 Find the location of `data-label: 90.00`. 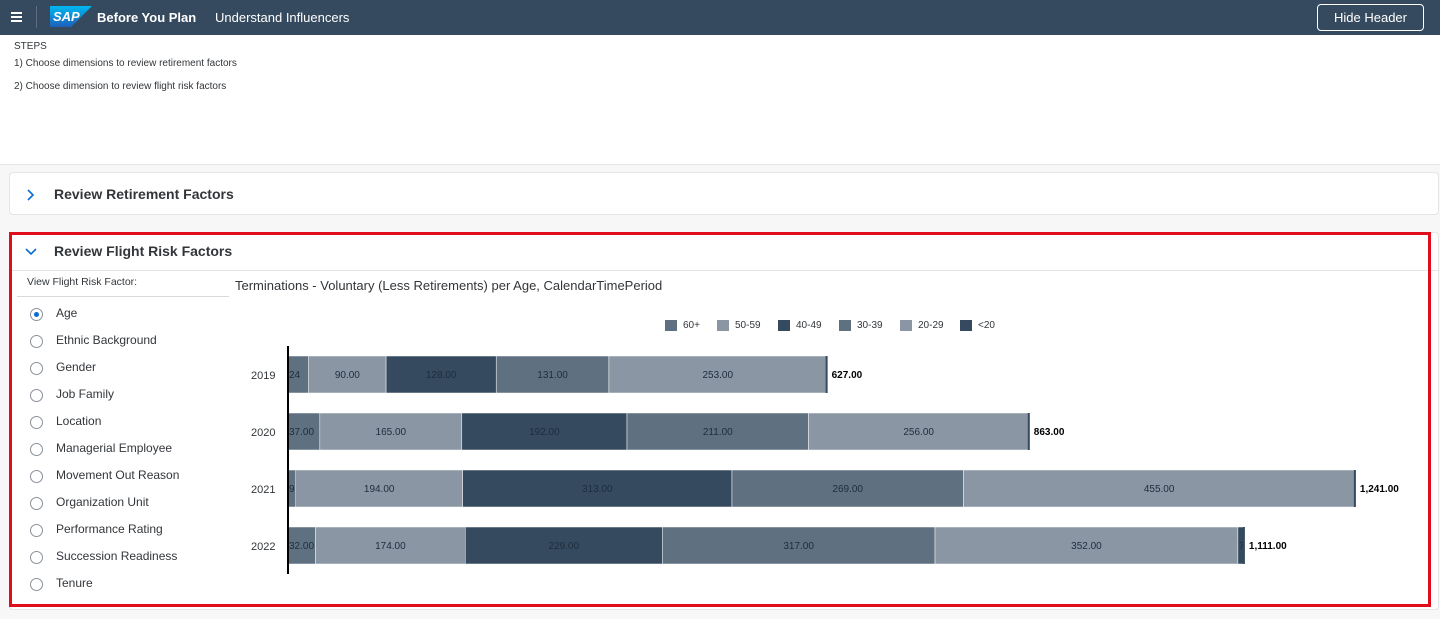

data-label: 90.00 is located at coordinates (347, 375).